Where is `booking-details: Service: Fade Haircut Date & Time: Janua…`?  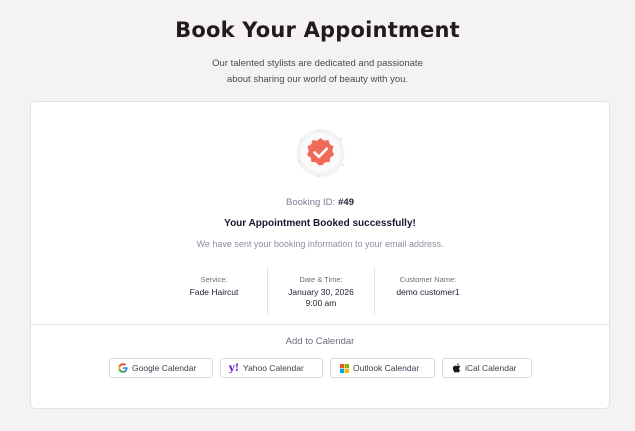 booking-details: Service: Fade Haircut Date & Time: Janua… is located at coordinates (321, 291).